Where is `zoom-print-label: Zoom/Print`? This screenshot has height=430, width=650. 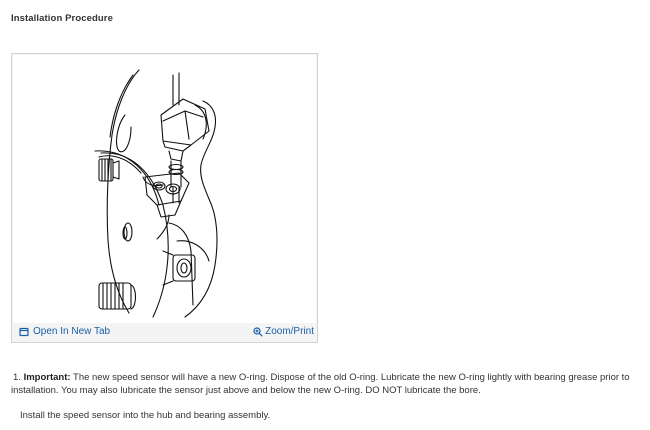
zoom-print-label: Zoom/Print is located at coordinates (289, 331).